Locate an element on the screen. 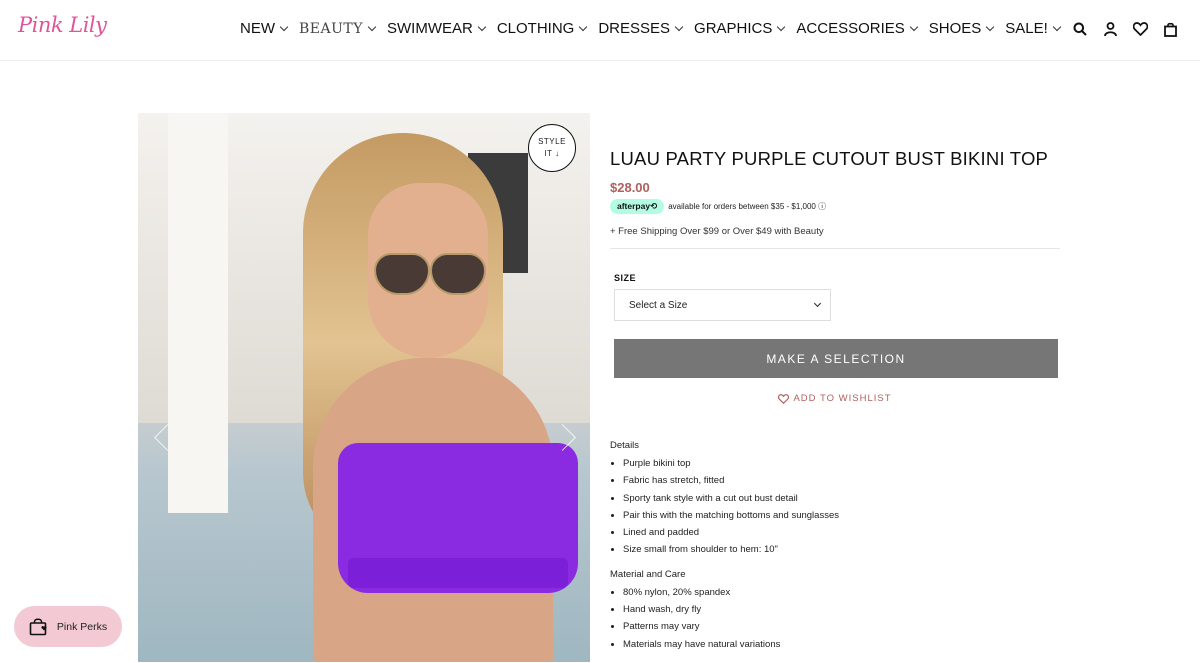 This screenshot has height=663, width=1200. size-label: SIZE is located at coordinates (625, 278).